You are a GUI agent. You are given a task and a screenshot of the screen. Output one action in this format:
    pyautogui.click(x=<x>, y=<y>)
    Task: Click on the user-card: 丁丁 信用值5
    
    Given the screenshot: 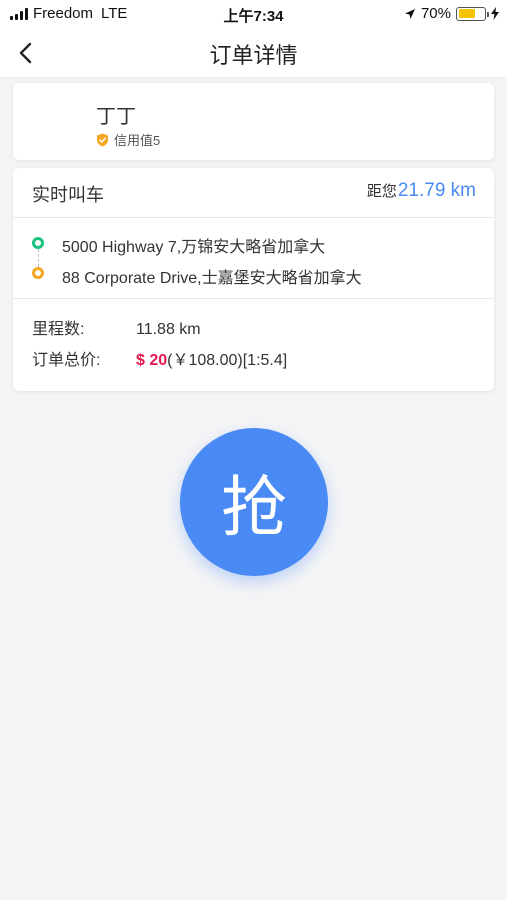 What is the action you would take?
    pyautogui.click(x=253, y=121)
    